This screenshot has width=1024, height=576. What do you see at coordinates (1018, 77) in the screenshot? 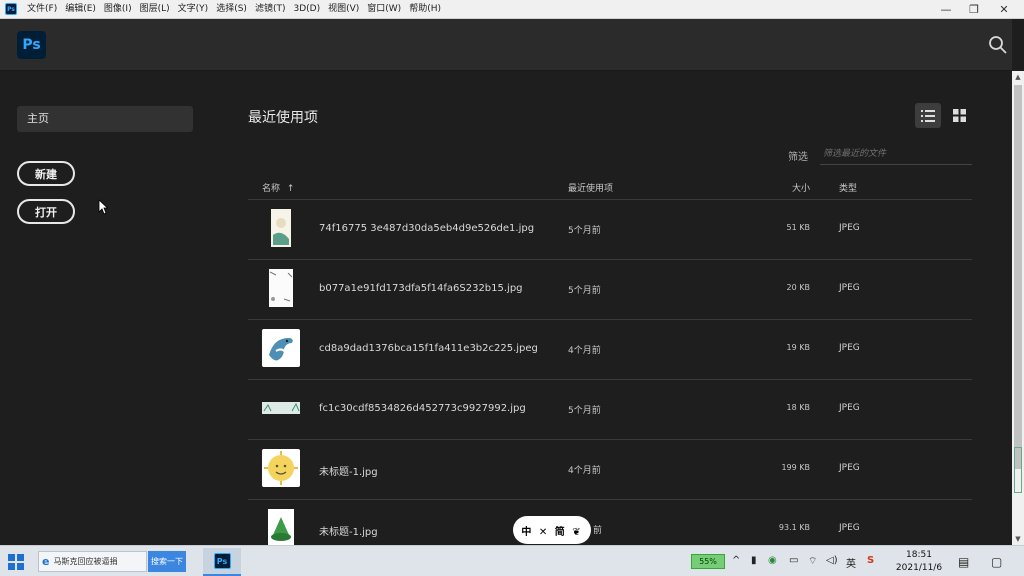
I see `scroll-up-icon: ▲` at bounding box center [1018, 77].